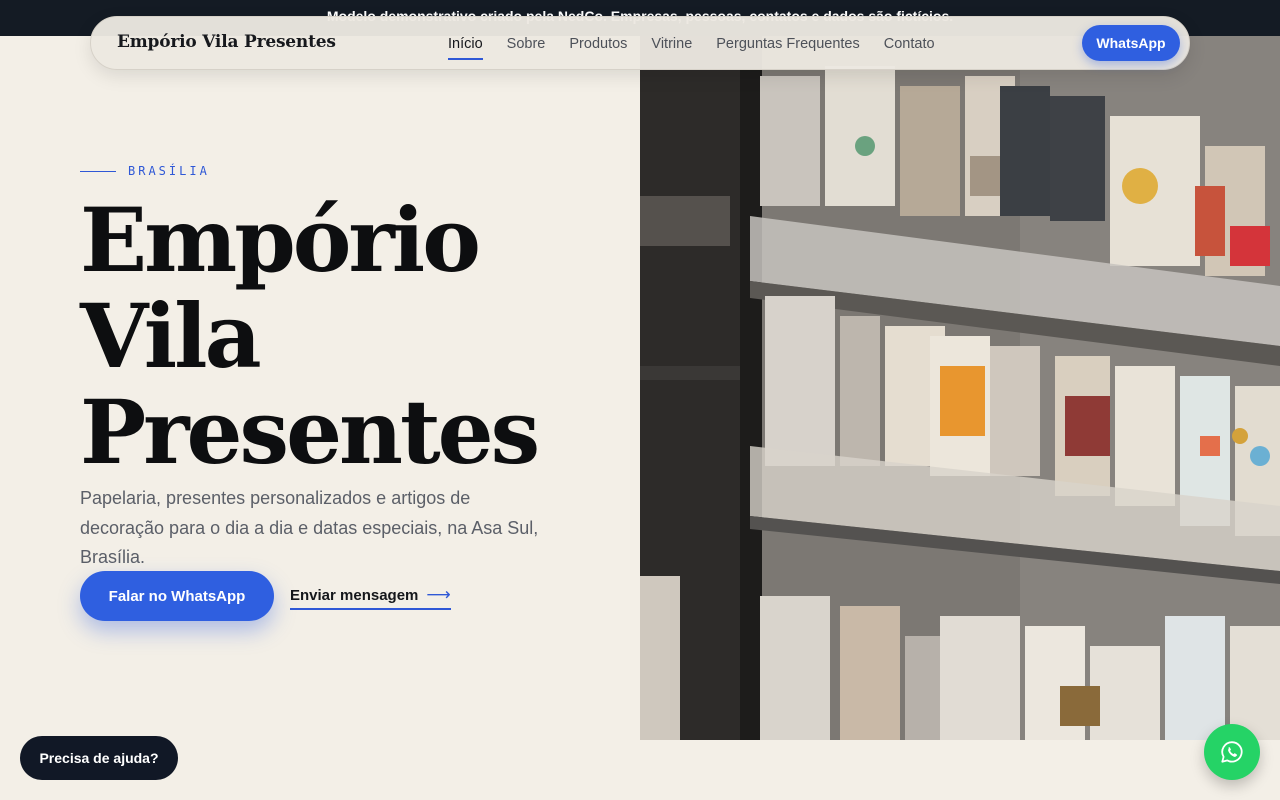 The height and width of the screenshot is (800, 1280). Describe the element at coordinates (226, 42) in the screenshot. I see `brand-logo: Empório Vila Presentes` at that location.